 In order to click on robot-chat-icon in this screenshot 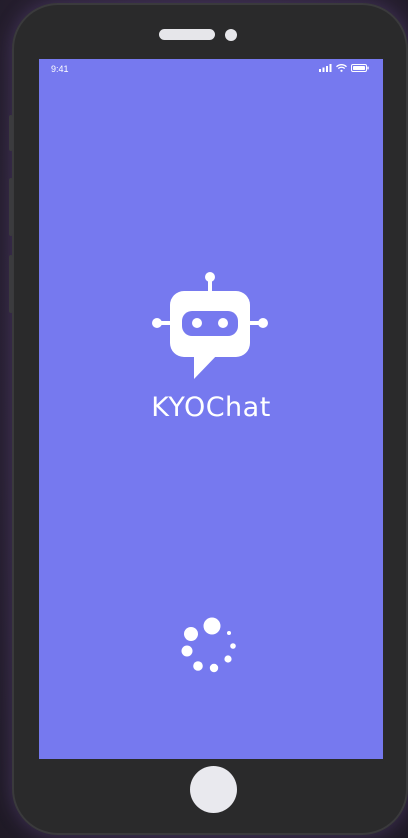, I will do `click(210, 325)`.